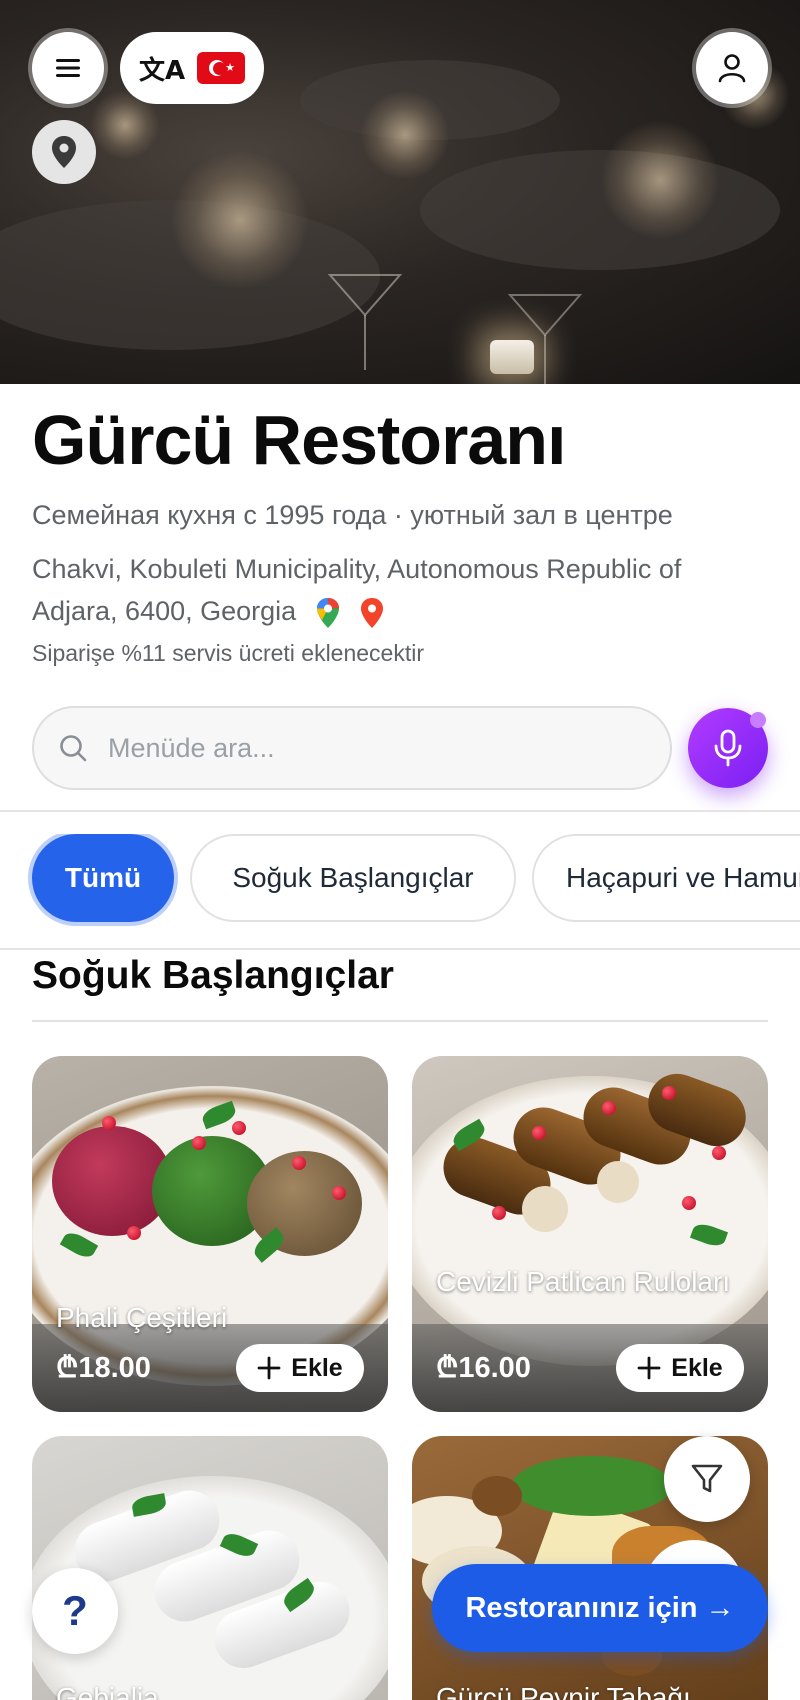 This screenshot has height=1700, width=800. I want to click on turkey-flag-icon: ★, so click(221, 68).